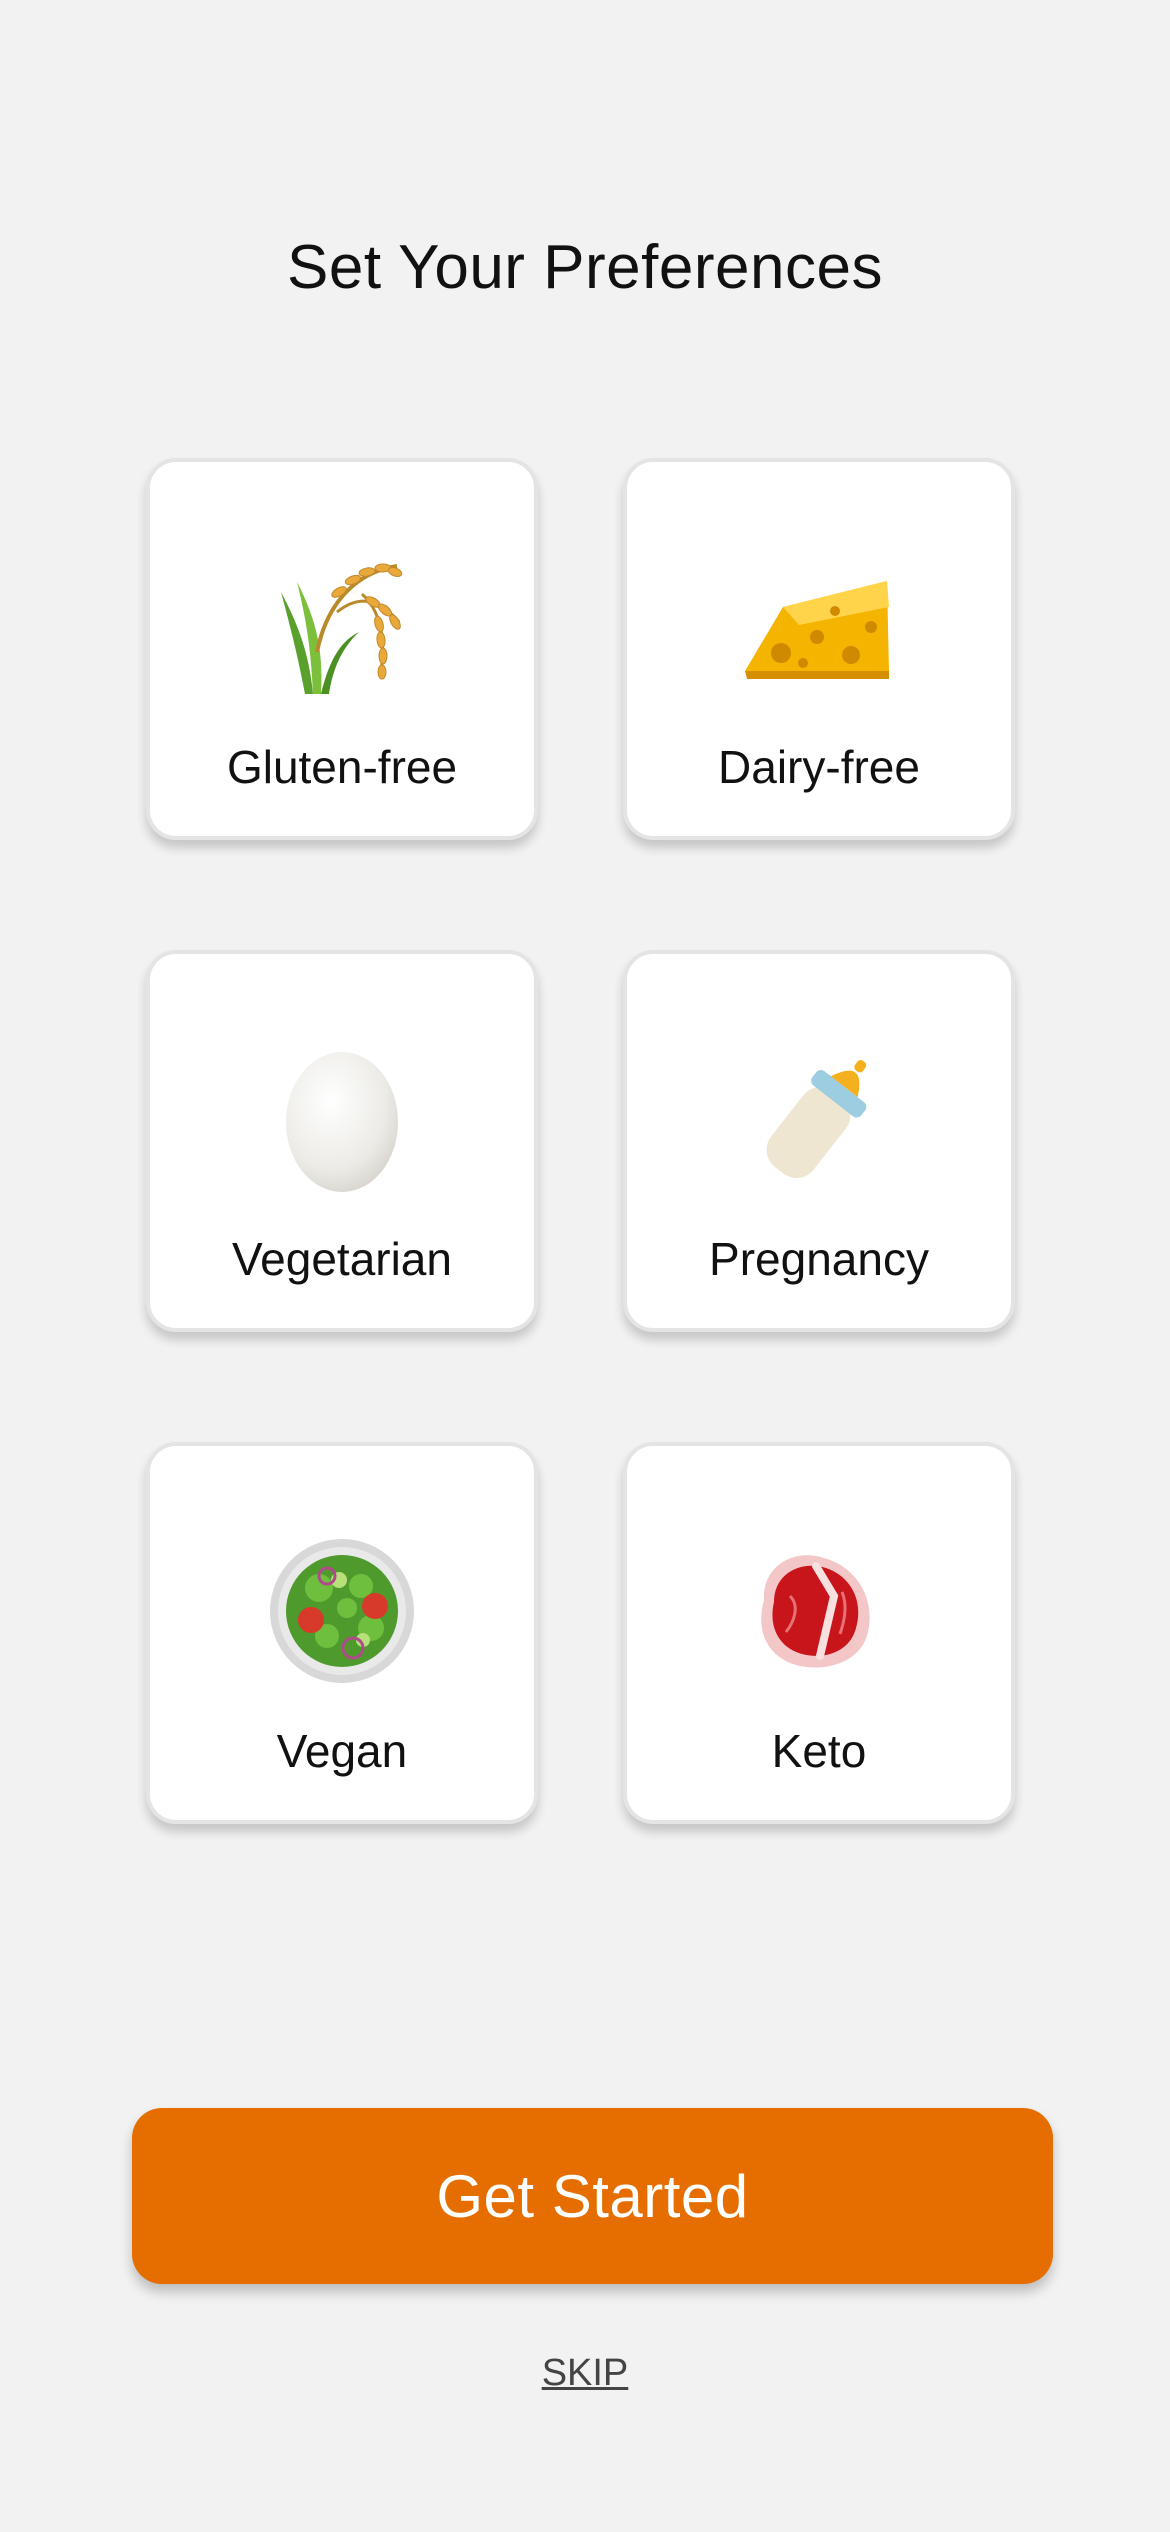 The image size is (1170, 2532). I want to click on salad-icon, so click(342, 1611).